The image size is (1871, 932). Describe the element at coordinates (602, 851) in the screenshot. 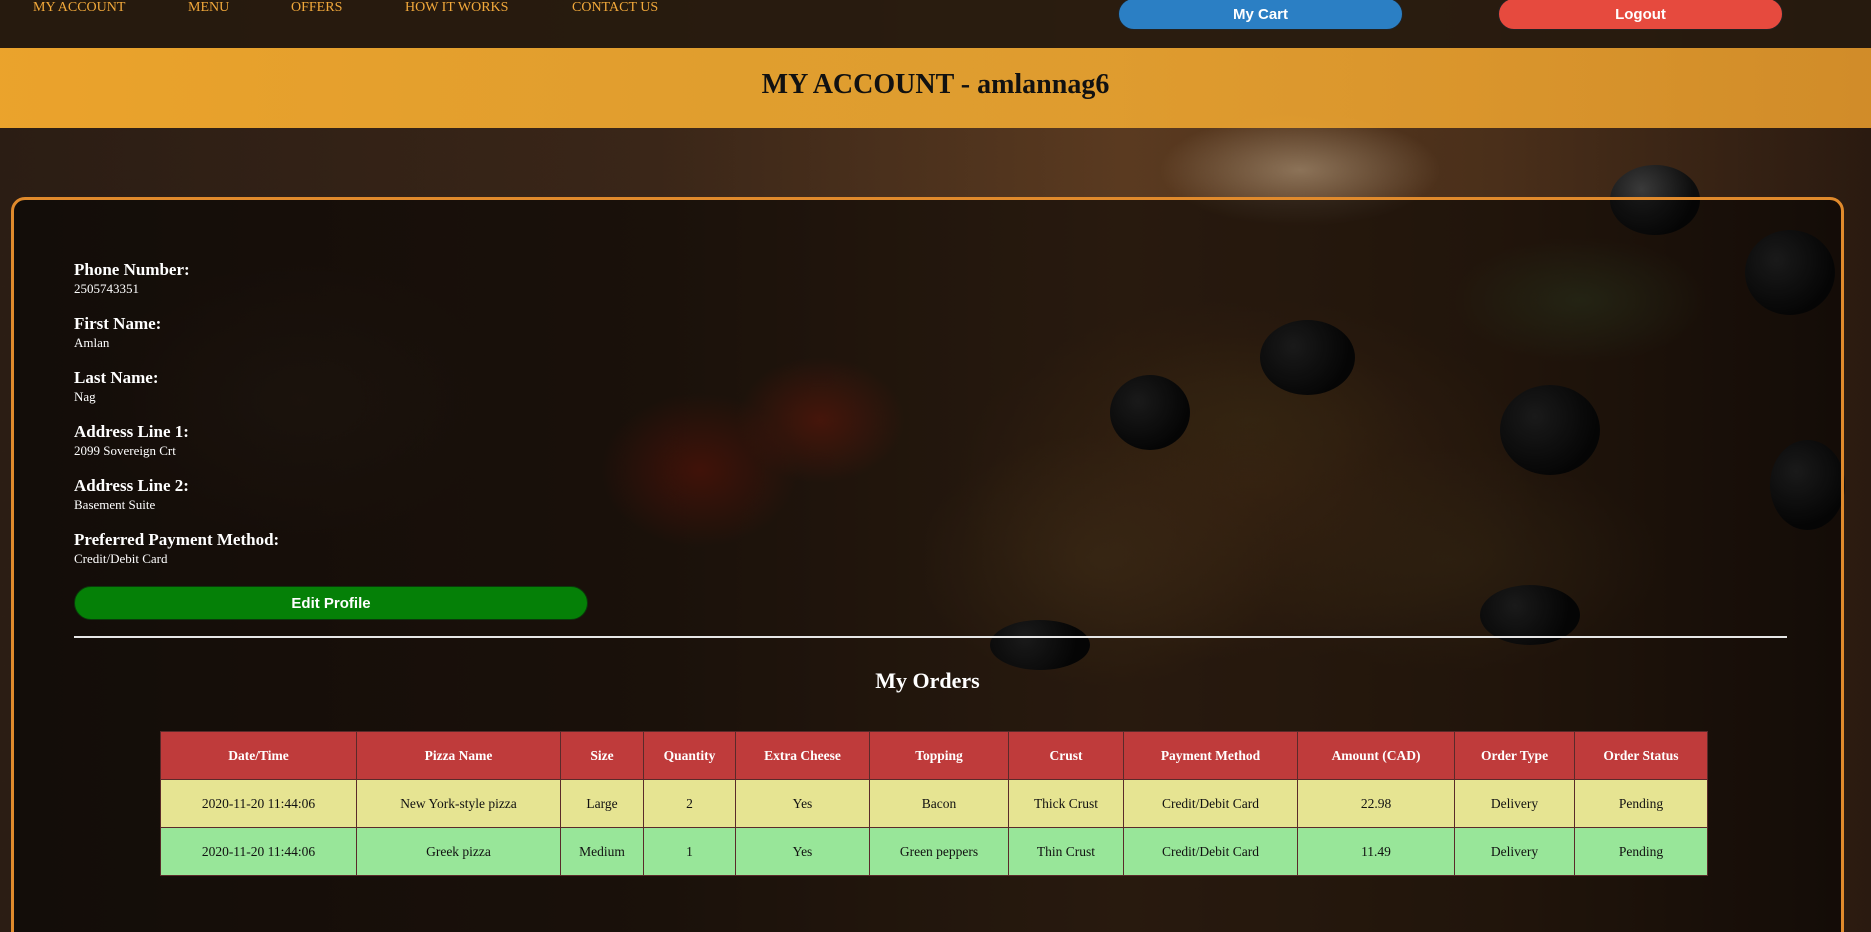

I see `table-cell: Medium` at that location.